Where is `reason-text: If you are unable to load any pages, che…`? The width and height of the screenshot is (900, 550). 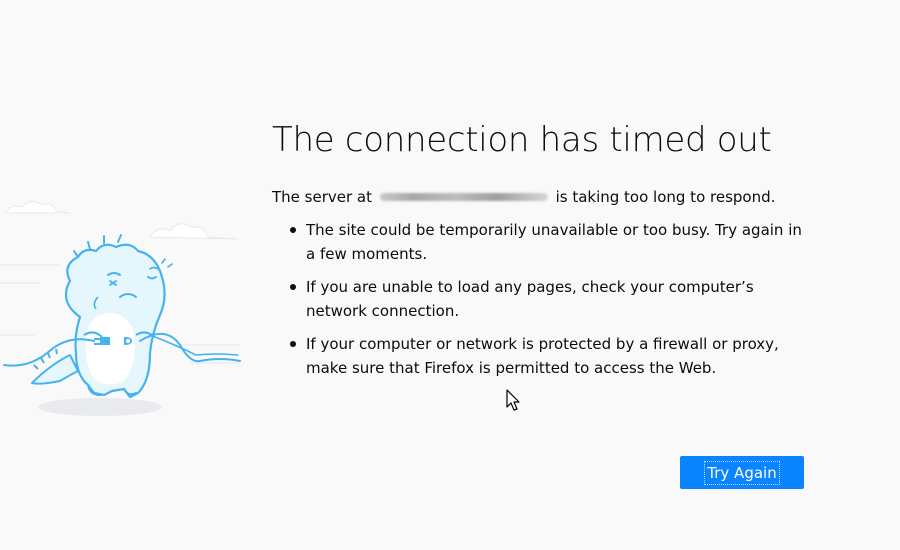
reason-text: If you are unable to load any pages, che… is located at coordinates (530, 299).